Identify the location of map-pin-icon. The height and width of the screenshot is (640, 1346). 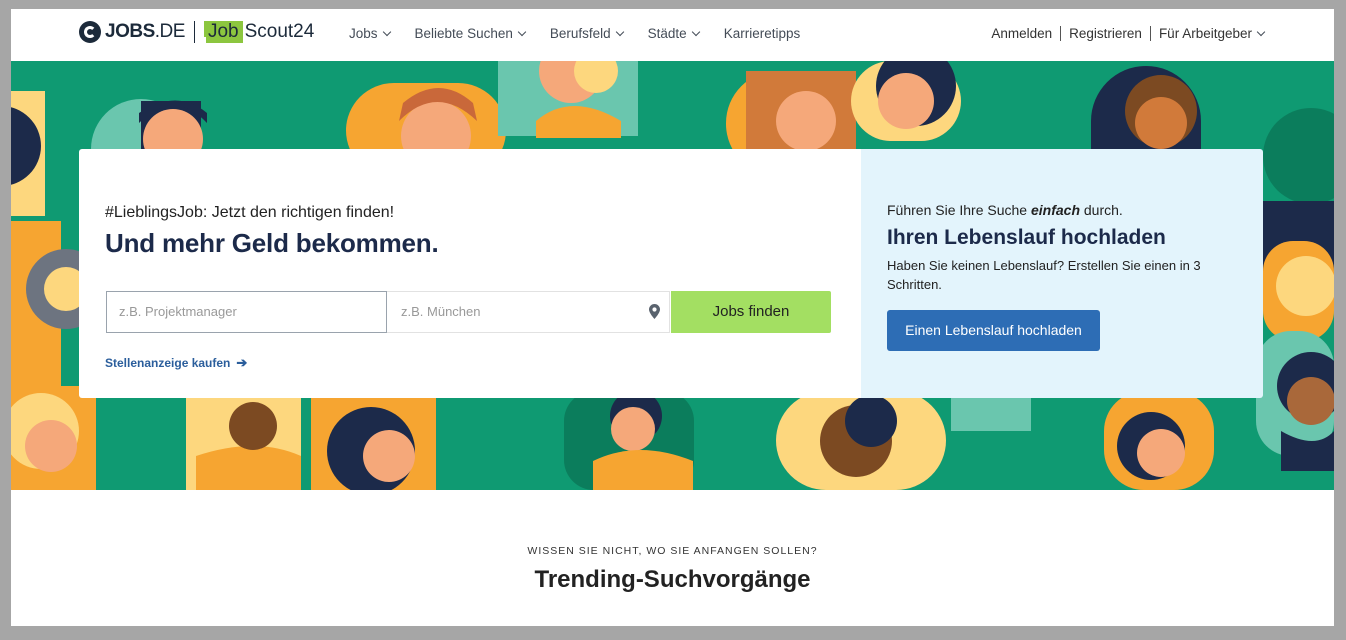
(654, 311).